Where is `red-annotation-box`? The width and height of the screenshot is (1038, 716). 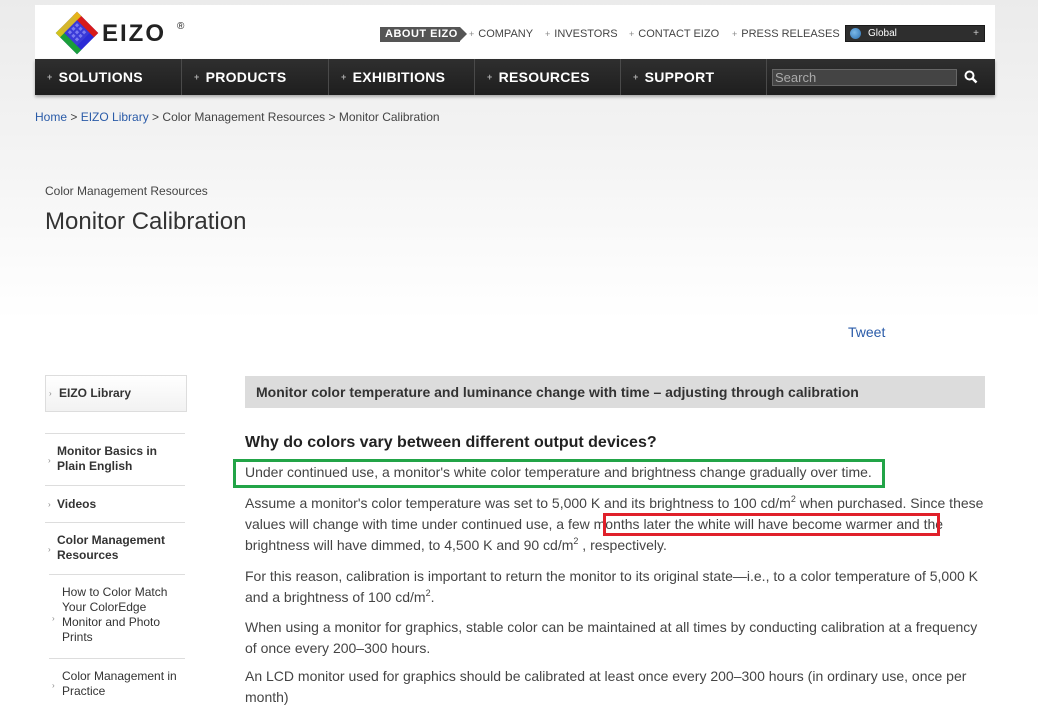 red-annotation-box is located at coordinates (771, 524).